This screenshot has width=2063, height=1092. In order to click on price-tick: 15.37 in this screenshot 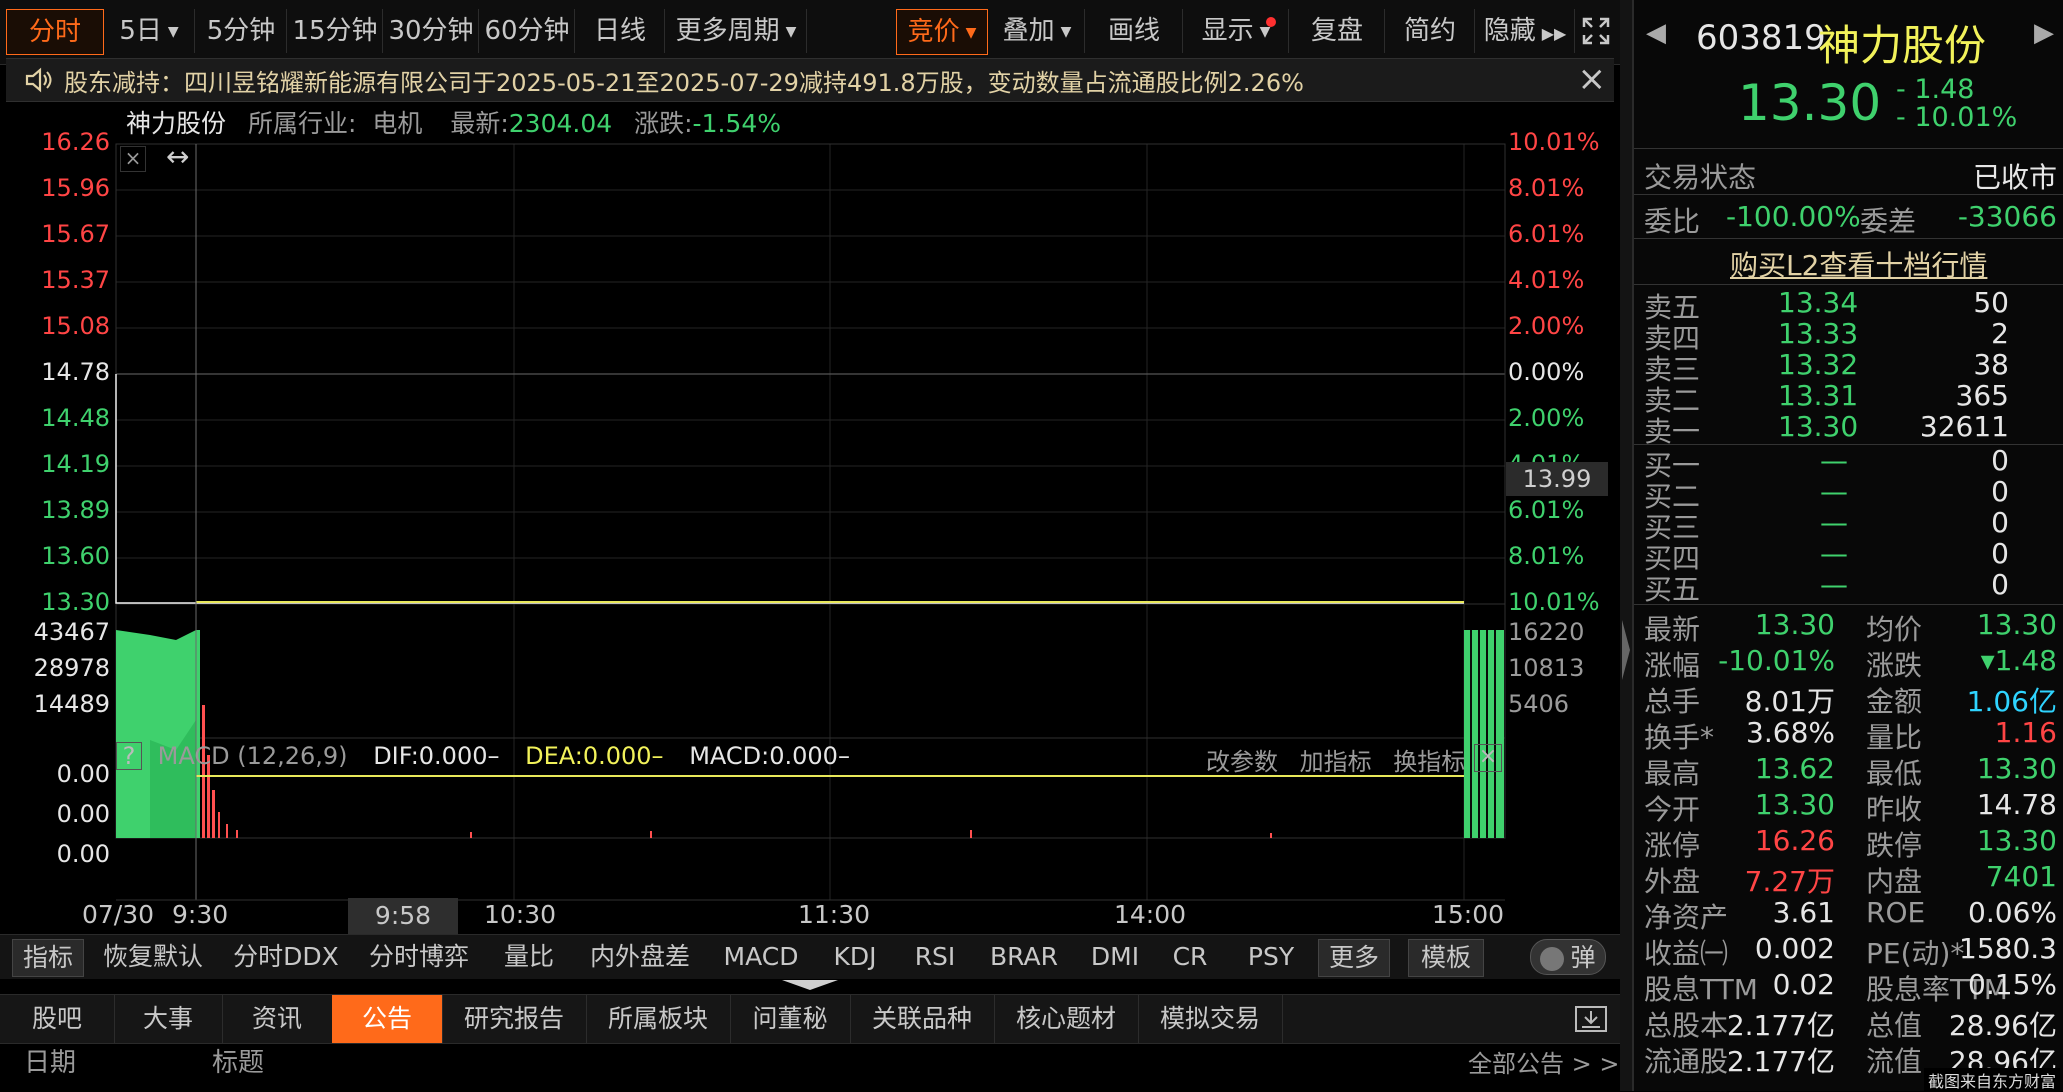, I will do `click(75, 280)`.